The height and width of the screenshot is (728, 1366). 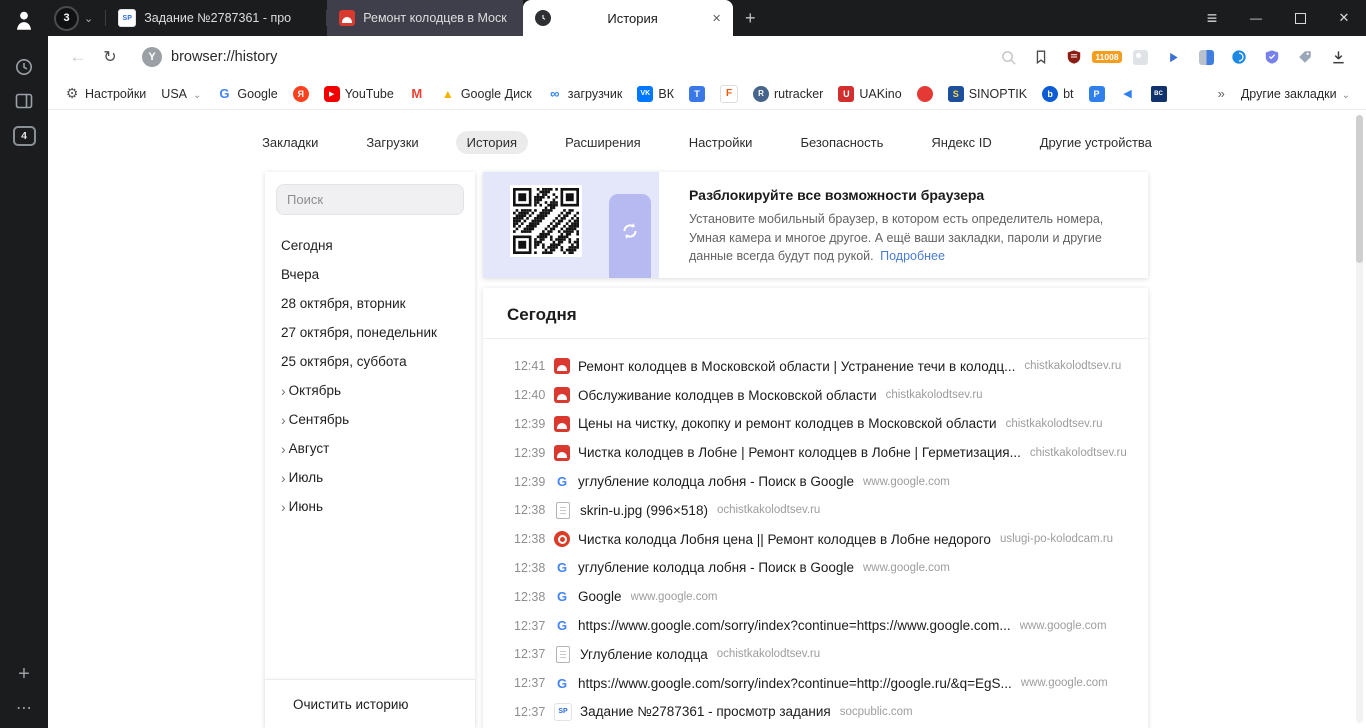 What do you see at coordinates (603, 142) in the screenshot?
I see `nav-tab-3: Расширения` at bounding box center [603, 142].